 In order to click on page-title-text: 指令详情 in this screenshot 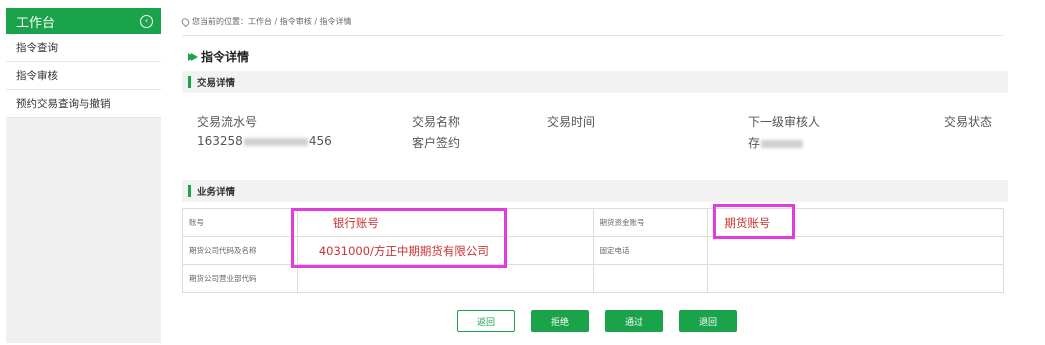, I will do `click(225, 57)`.